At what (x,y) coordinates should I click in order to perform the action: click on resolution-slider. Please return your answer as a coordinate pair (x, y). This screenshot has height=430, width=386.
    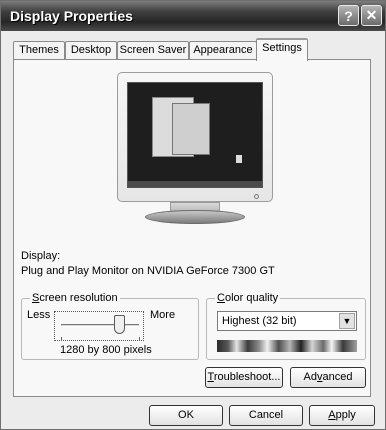
    Looking at the image, I should click on (99, 326).